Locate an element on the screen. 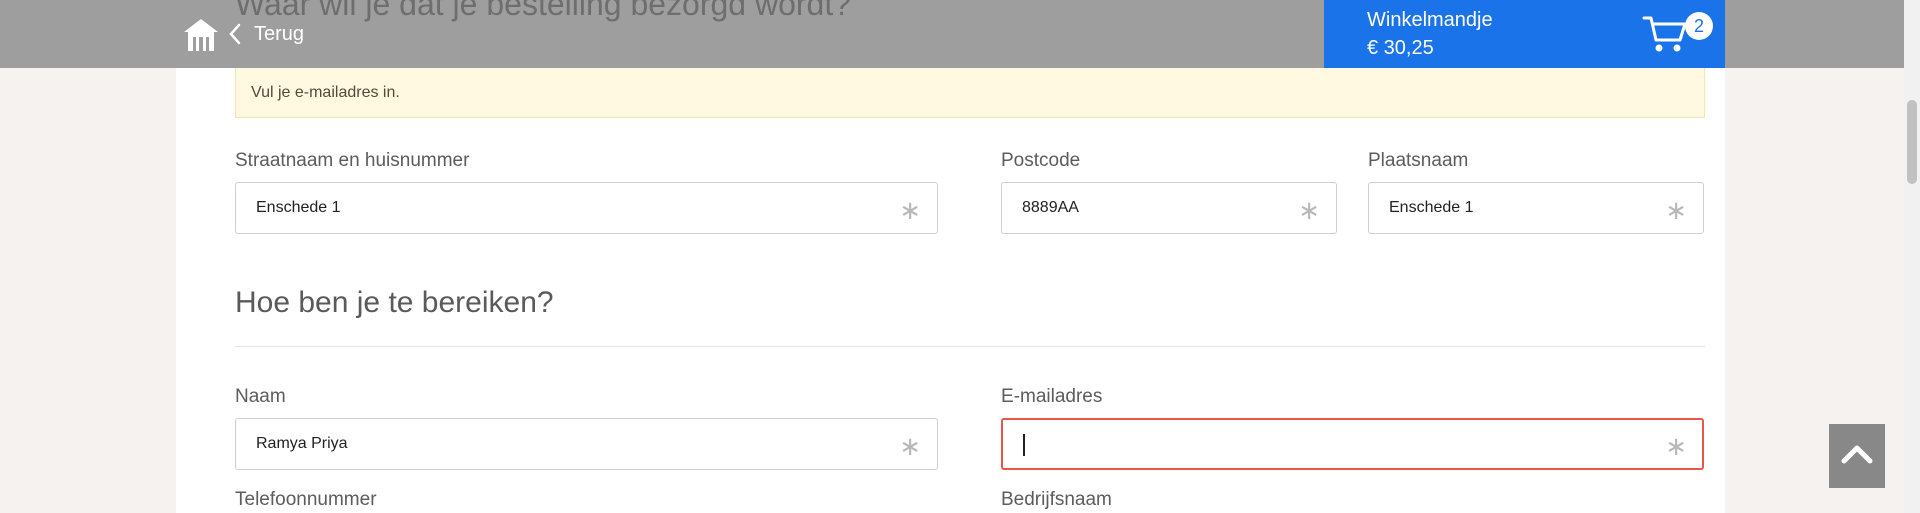 The height and width of the screenshot is (513, 1920). name-input is located at coordinates (586, 444).